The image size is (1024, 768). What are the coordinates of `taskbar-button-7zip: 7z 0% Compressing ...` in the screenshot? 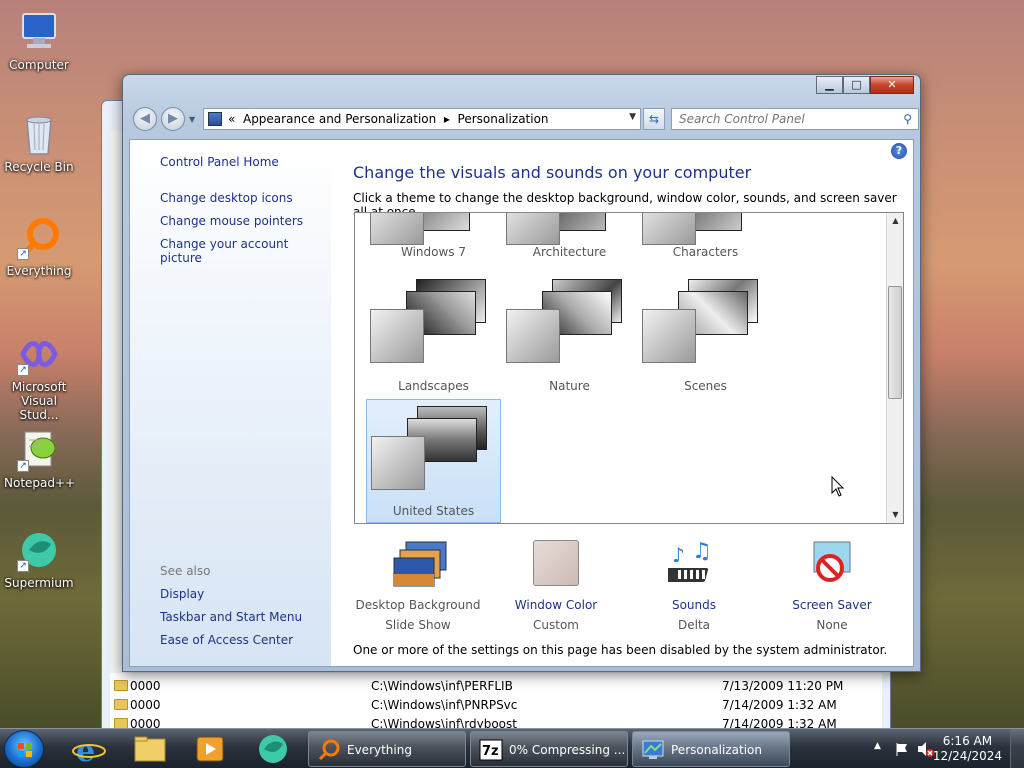 It's located at (549, 749).